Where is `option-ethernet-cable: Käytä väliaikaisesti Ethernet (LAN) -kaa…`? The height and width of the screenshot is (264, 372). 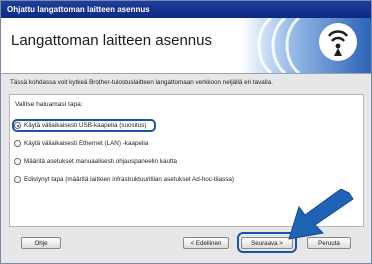 option-ethernet-cable: Käytä väliaikaisesti Ethernet (LAN) -kaa… is located at coordinates (81, 143).